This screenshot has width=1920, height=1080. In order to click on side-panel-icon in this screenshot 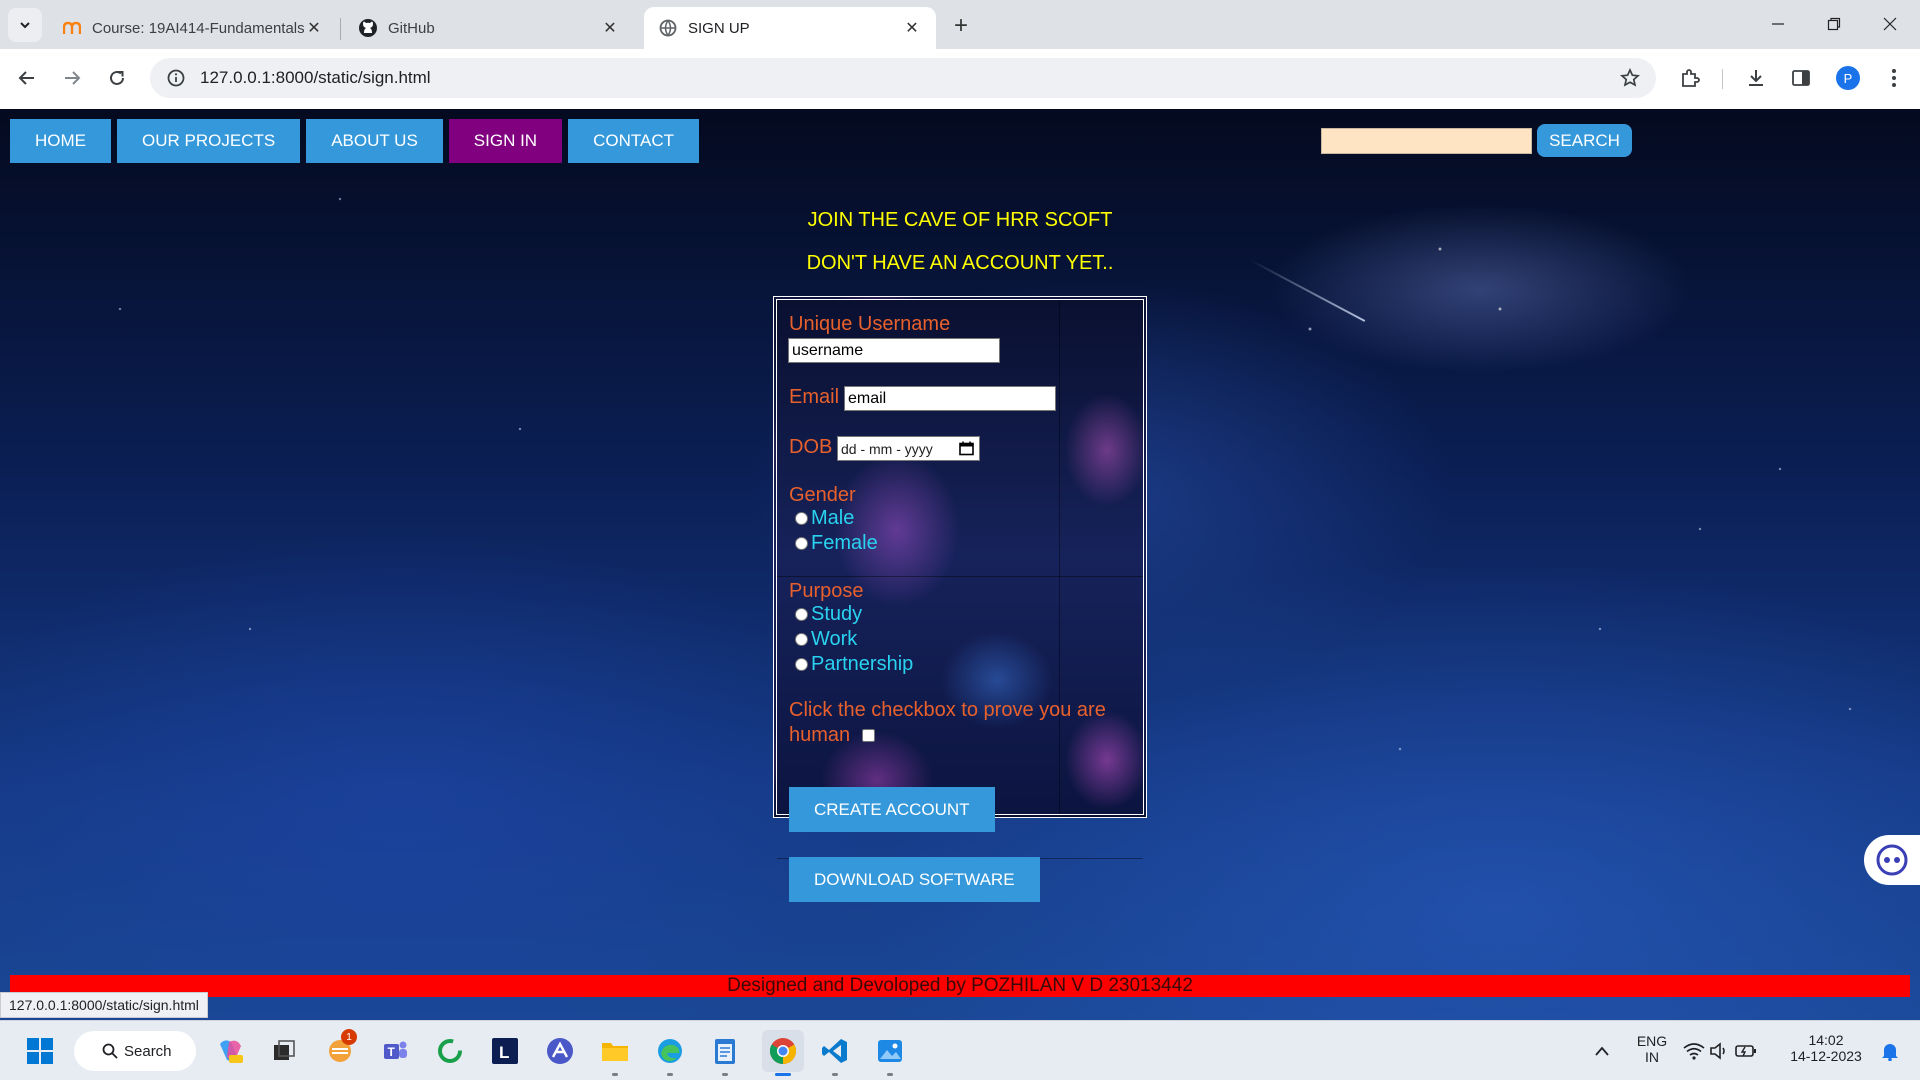, I will do `click(1801, 78)`.